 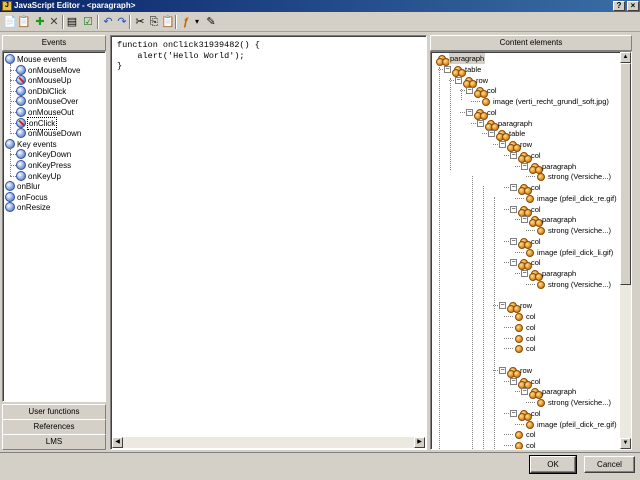 What do you see at coordinates (211, 22) in the screenshot?
I see `wizard-icon: ✎` at bounding box center [211, 22].